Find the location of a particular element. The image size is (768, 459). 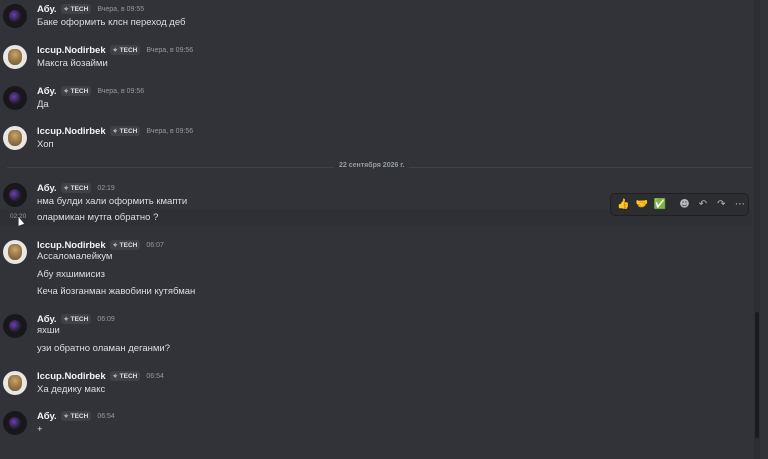

message-text: Да is located at coordinates (43, 104).